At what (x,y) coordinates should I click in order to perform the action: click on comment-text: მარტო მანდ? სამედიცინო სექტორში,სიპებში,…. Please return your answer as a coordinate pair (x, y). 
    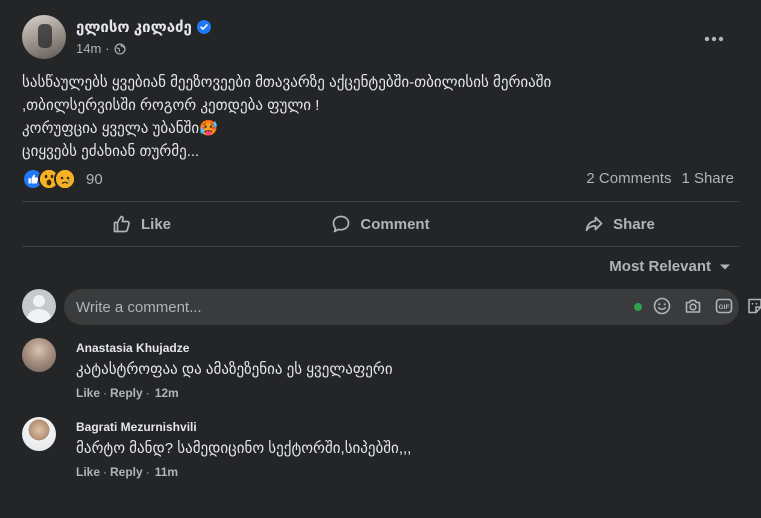
    Looking at the image, I should click on (244, 448).